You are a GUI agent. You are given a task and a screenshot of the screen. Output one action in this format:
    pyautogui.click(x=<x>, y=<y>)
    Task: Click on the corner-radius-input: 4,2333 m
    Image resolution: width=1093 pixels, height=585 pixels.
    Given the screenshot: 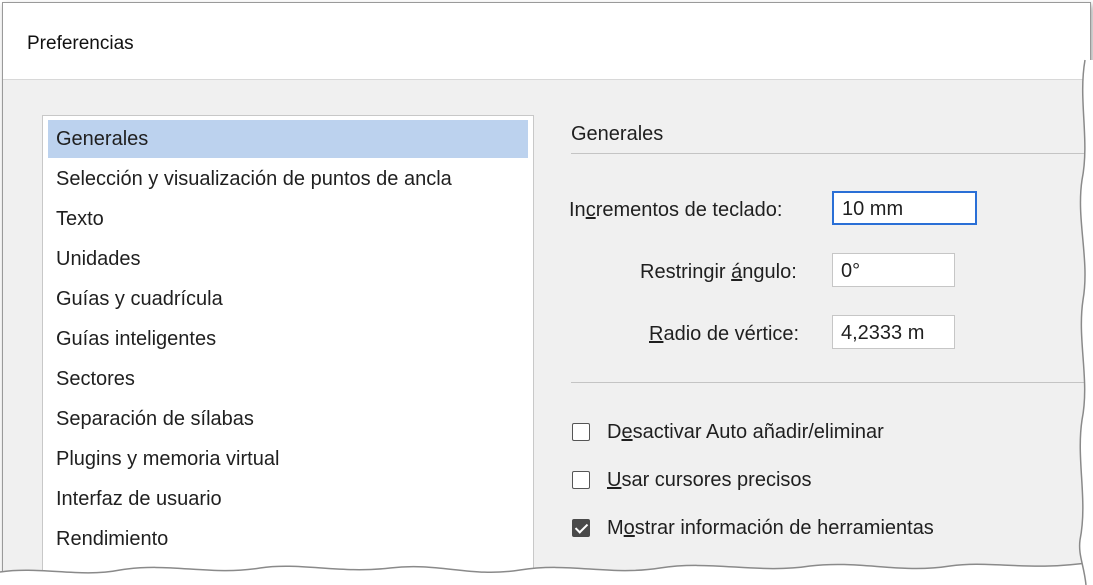 What is the action you would take?
    pyautogui.click(x=893, y=332)
    